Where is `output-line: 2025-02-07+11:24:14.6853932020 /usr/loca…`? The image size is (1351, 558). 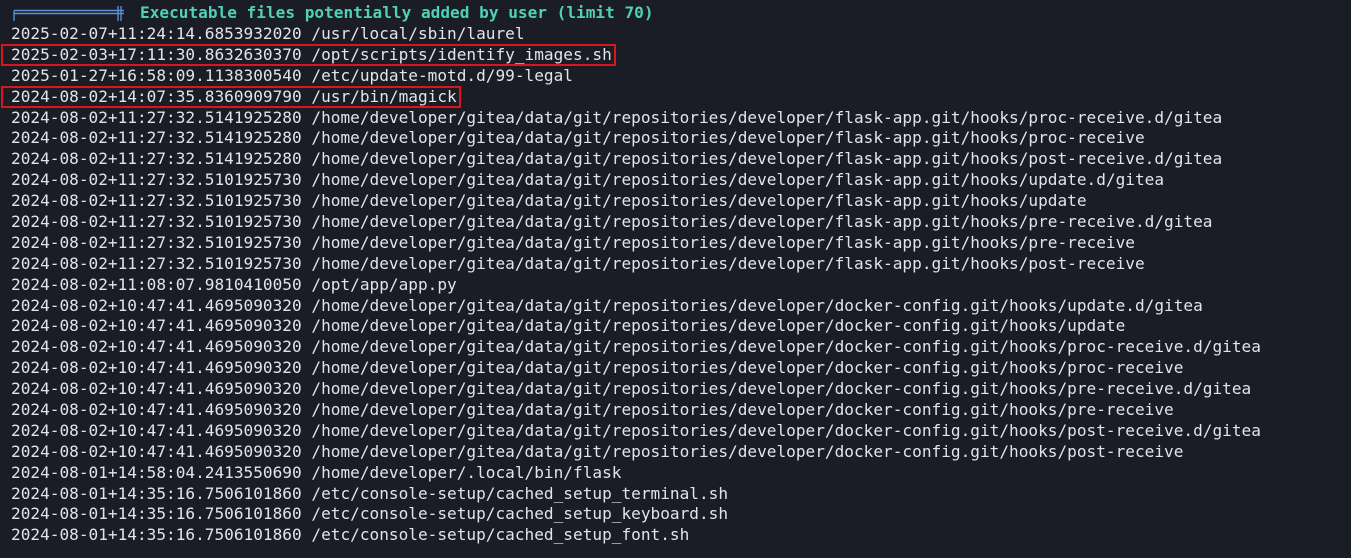
output-line: 2025-02-07+11:24:14.6853932020 /usr/loca… is located at coordinates (676, 34).